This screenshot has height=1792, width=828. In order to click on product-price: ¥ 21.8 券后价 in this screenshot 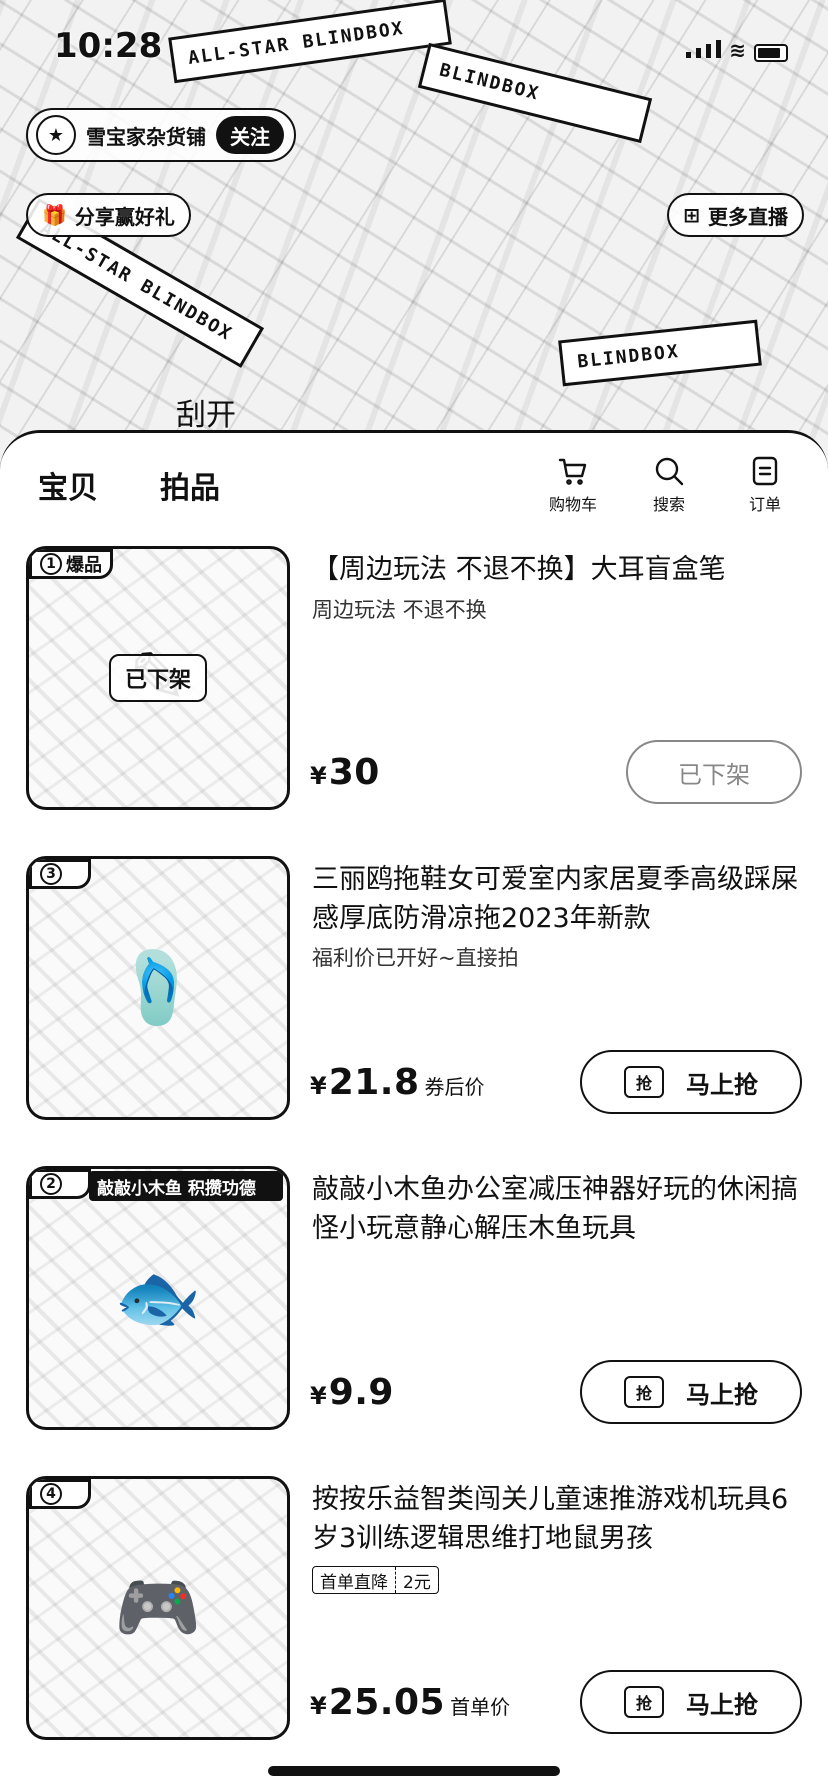, I will do `click(397, 1082)`.